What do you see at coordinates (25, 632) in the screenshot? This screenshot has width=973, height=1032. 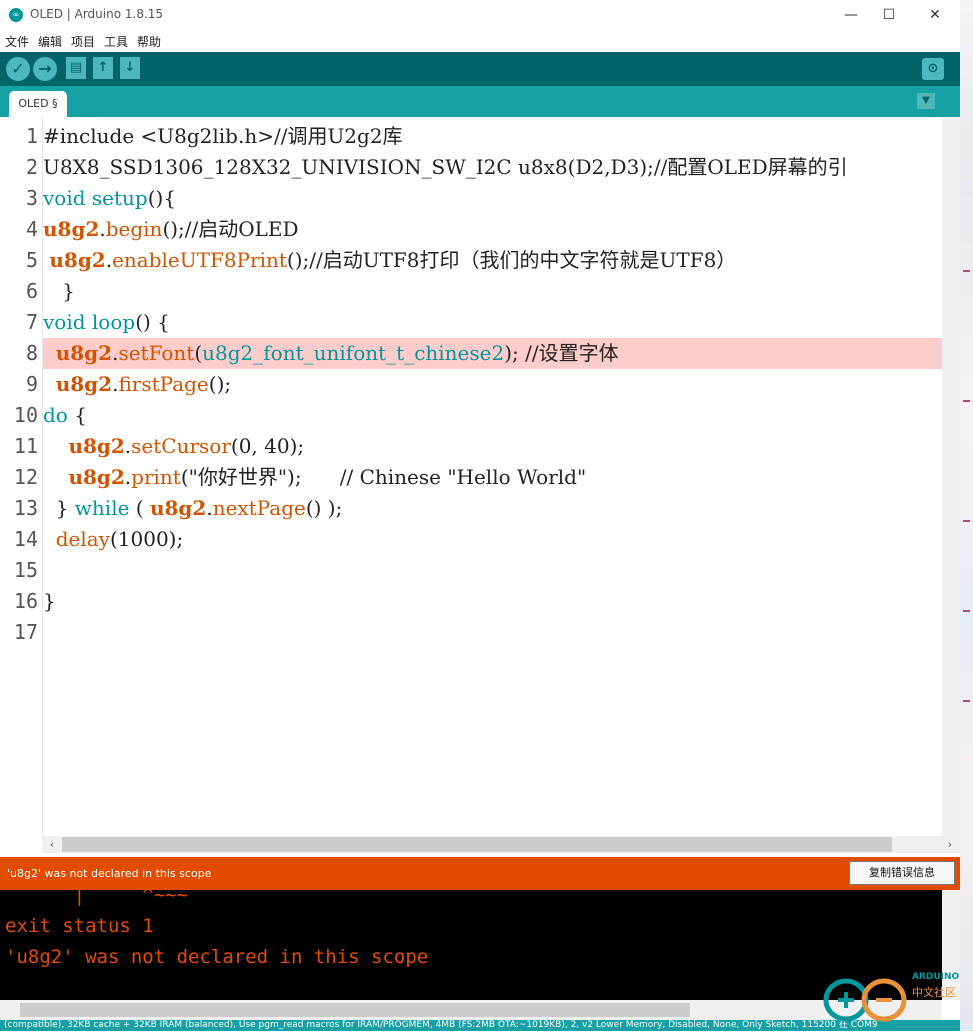 I see `line-number: 17` at bounding box center [25, 632].